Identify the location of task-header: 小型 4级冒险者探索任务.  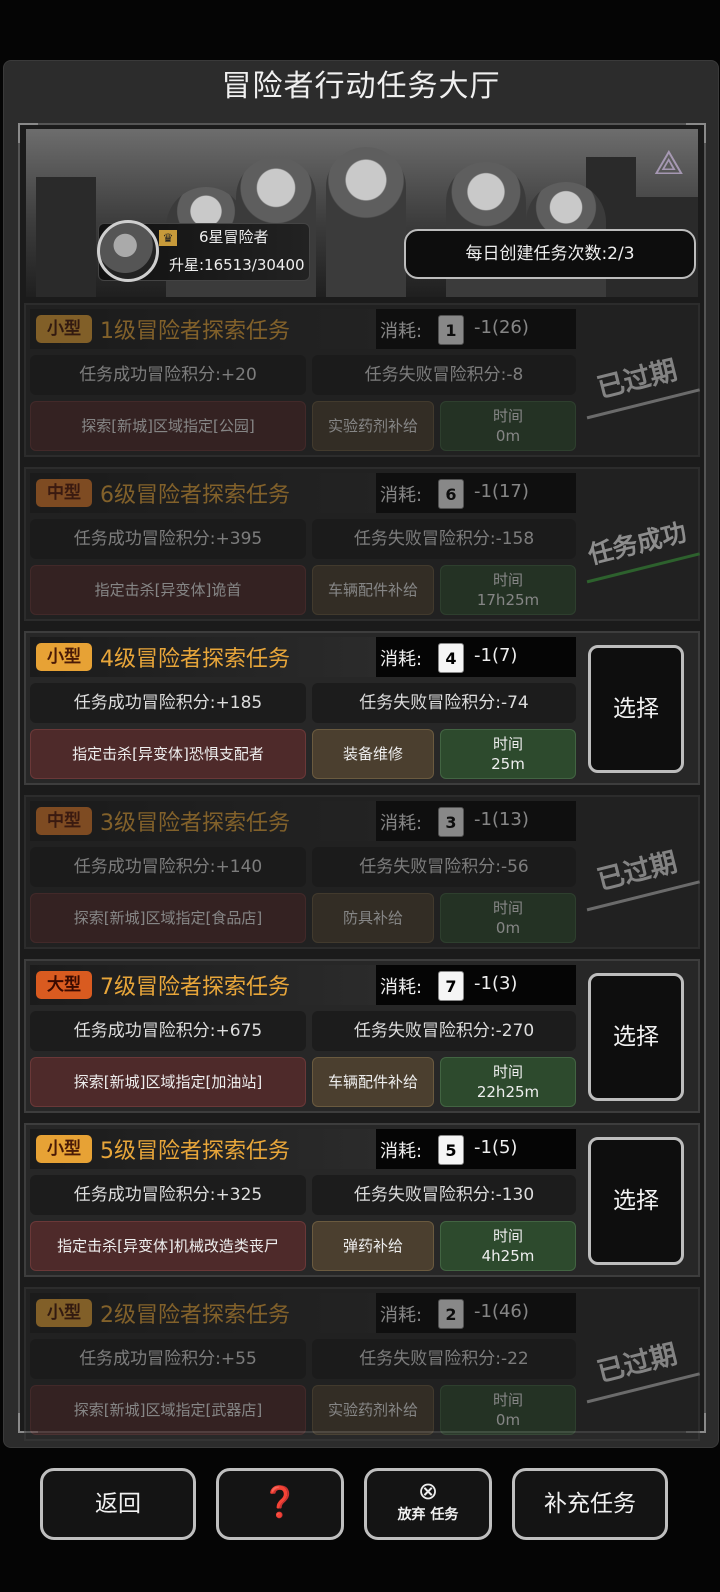
(203, 657).